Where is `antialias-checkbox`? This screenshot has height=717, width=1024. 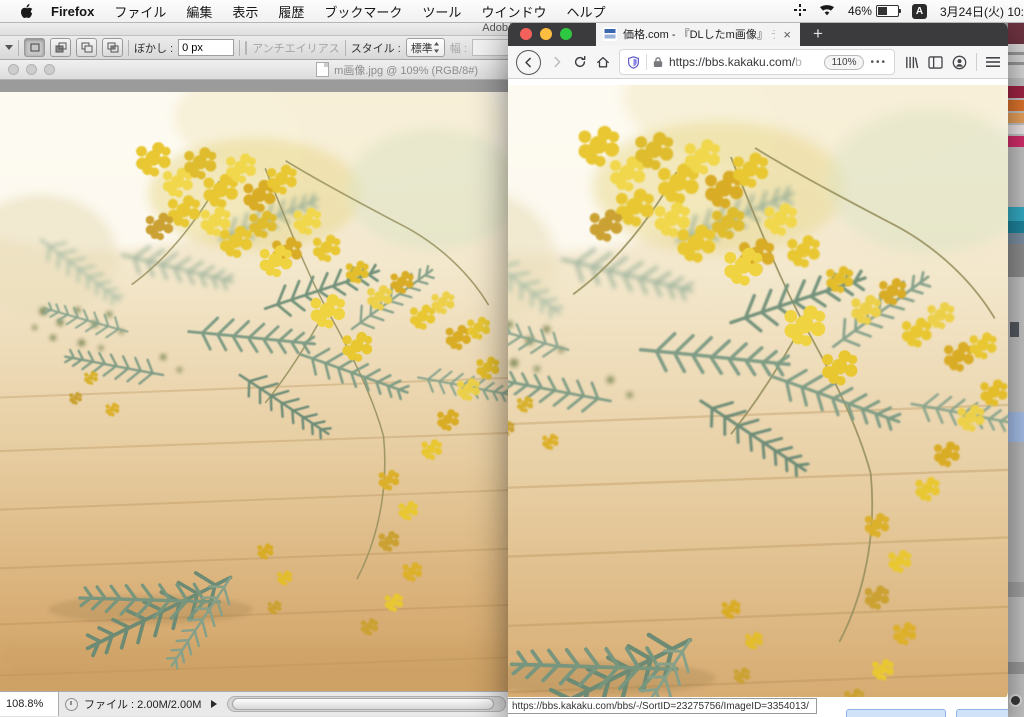 antialias-checkbox is located at coordinates (246, 47).